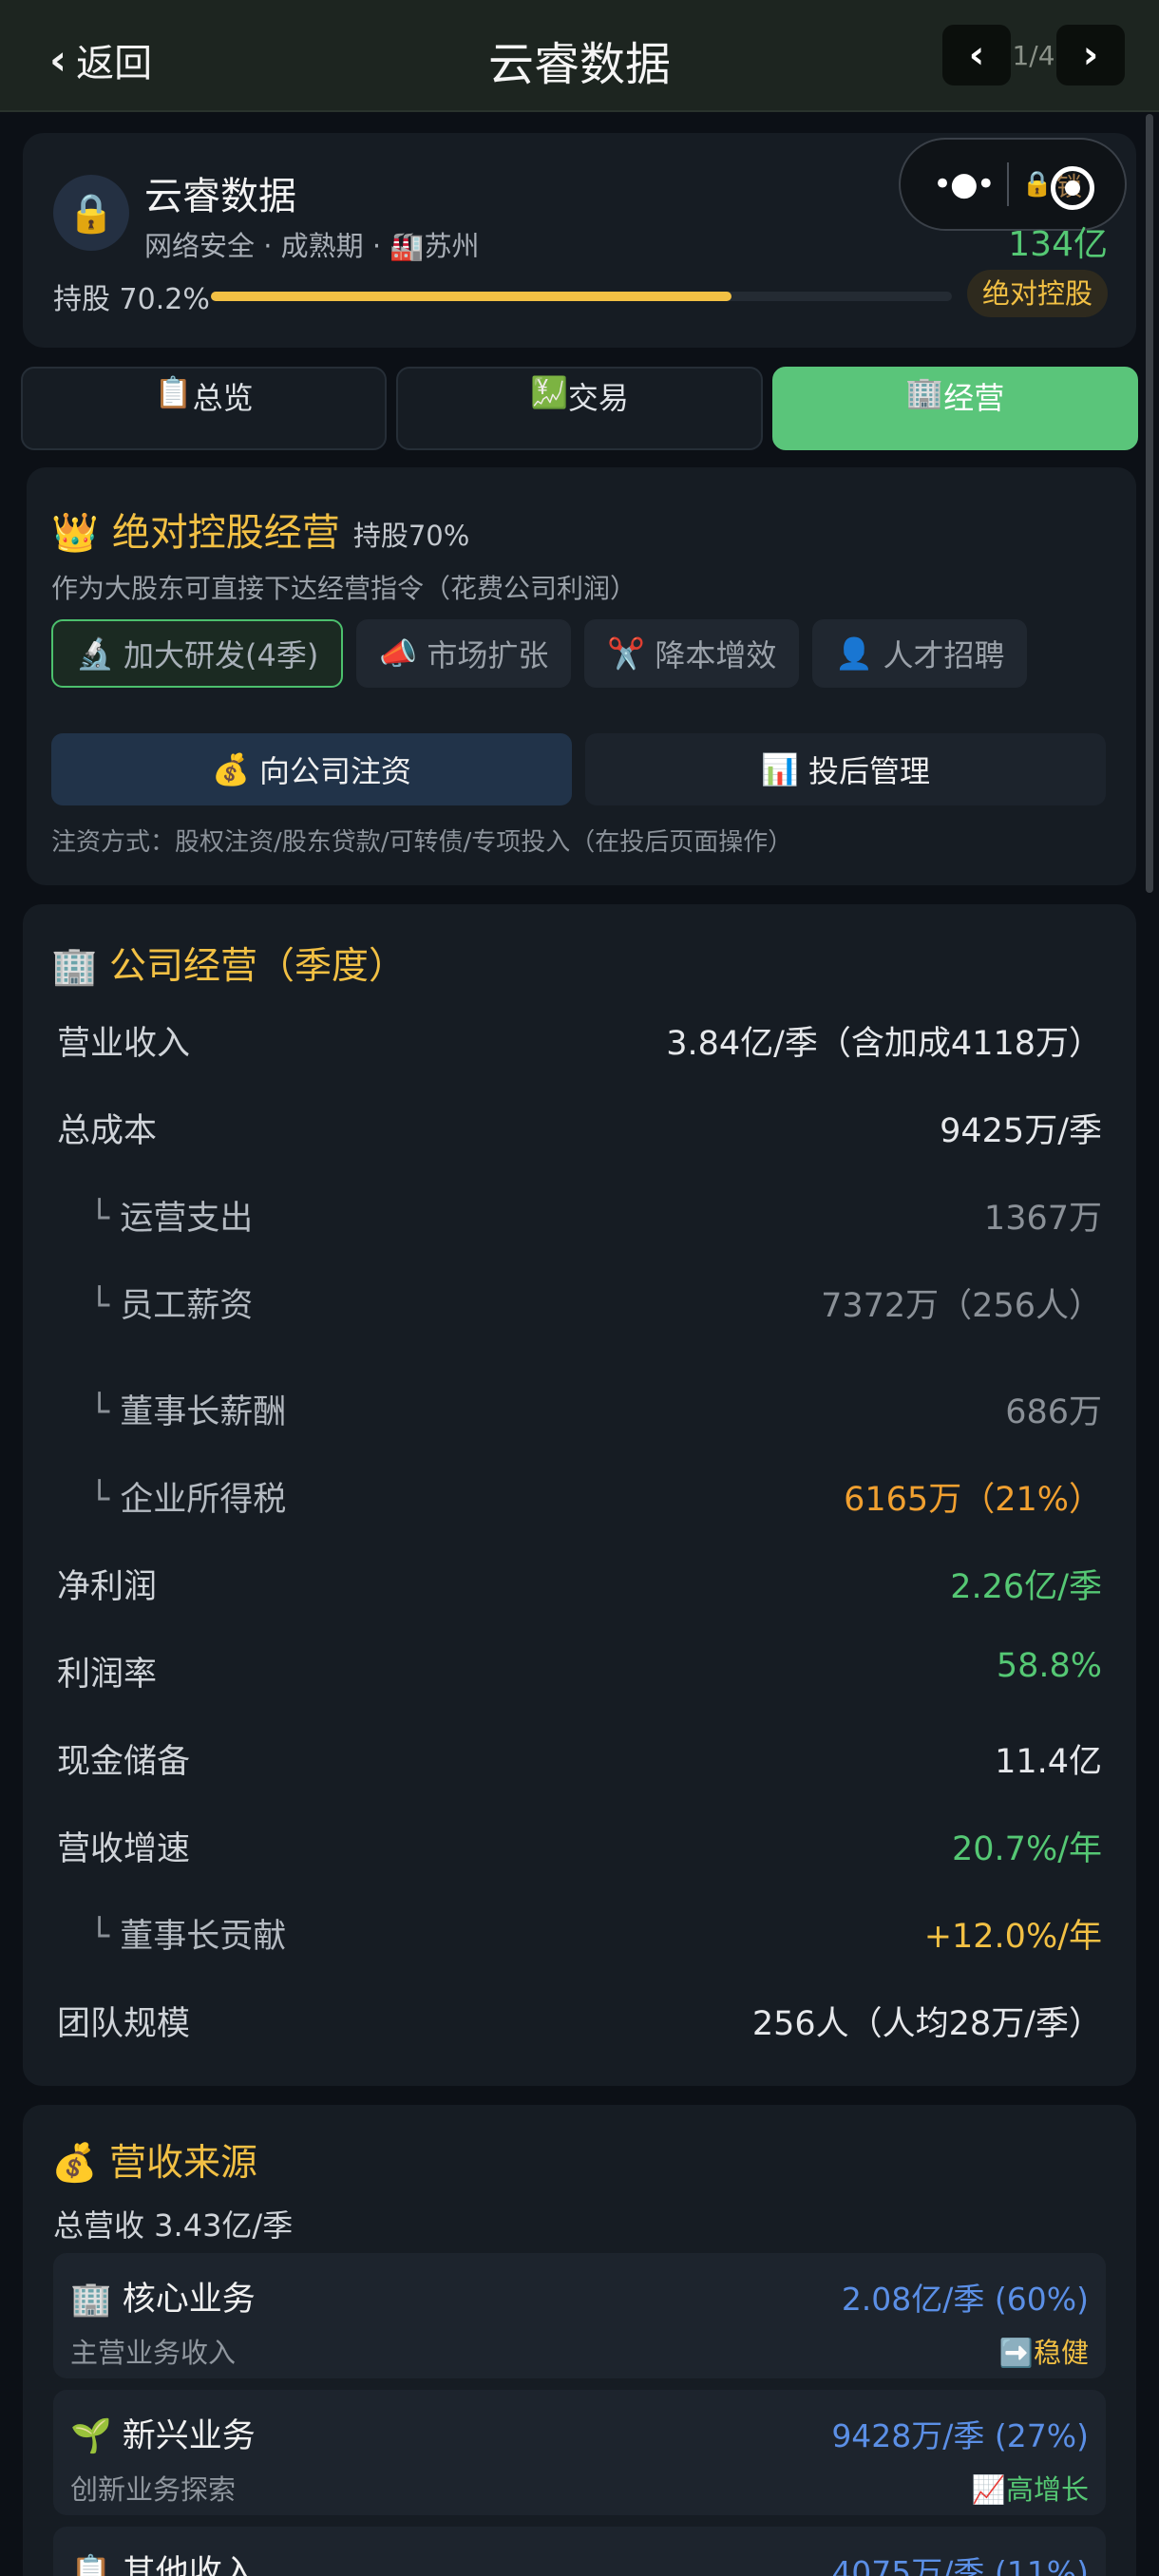 The height and width of the screenshot is (2576, 1159). Describe the element at coordinates (171, 1496) in the screenshot. I see `row-label: 企业所得税` at that location.